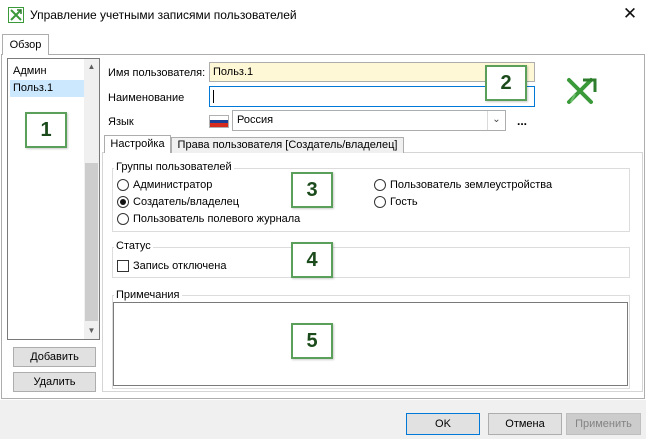 The image size is (646, 439). I want to click on cancel-button: Отмена, so click(525, 424).